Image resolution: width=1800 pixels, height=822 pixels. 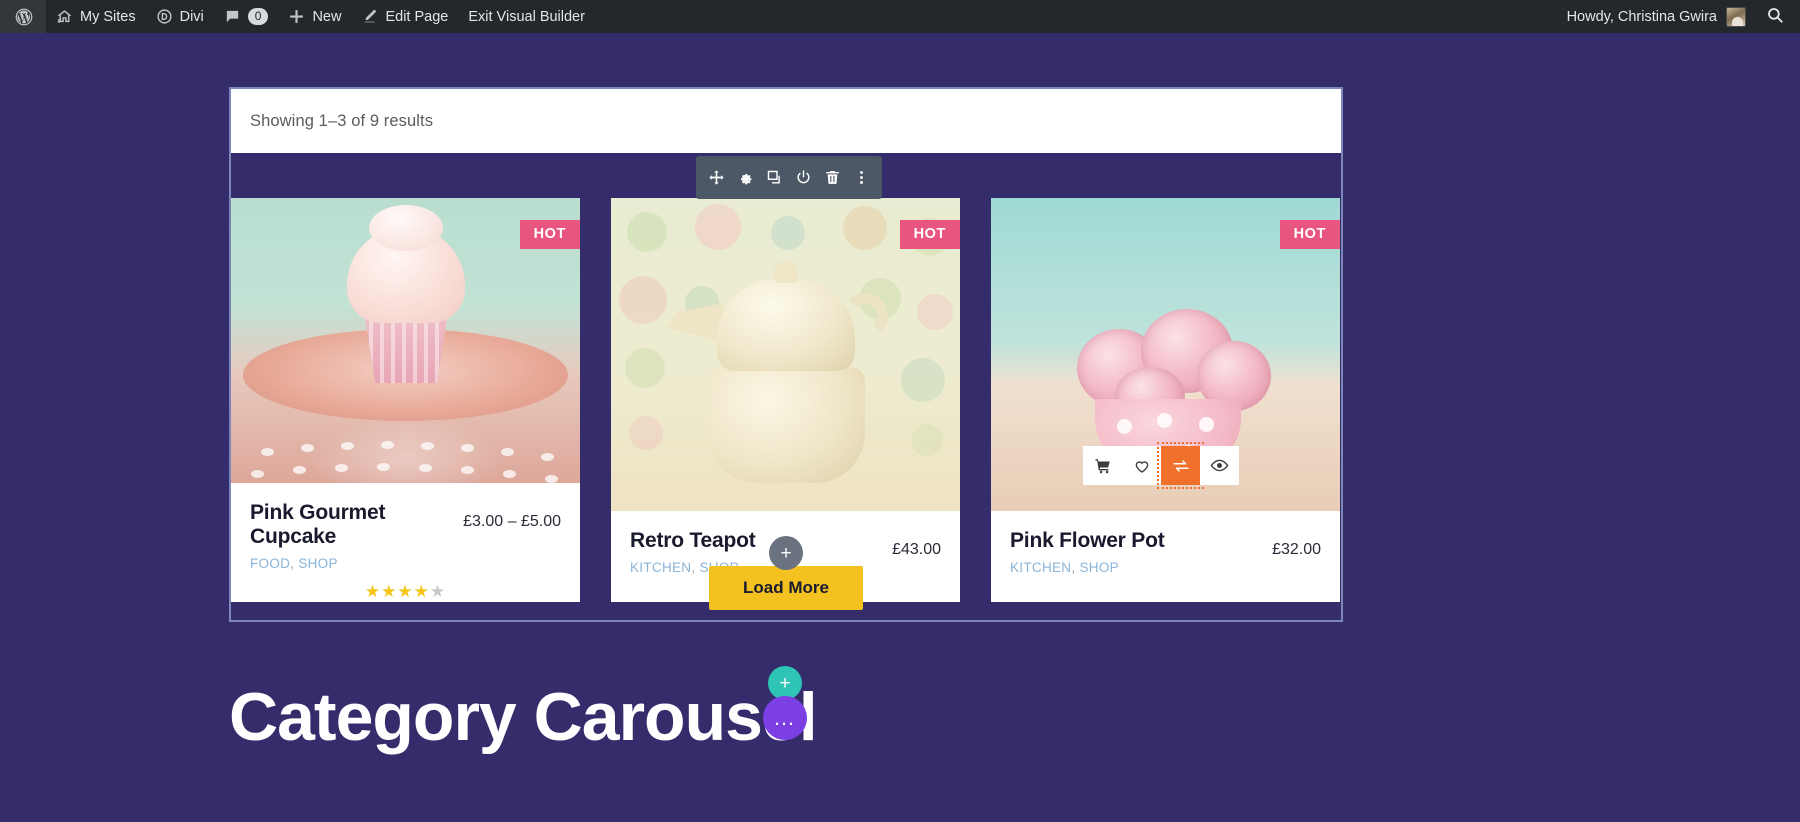 I want to click on load-more-zone: + Load More, so click(x=786, y=578).